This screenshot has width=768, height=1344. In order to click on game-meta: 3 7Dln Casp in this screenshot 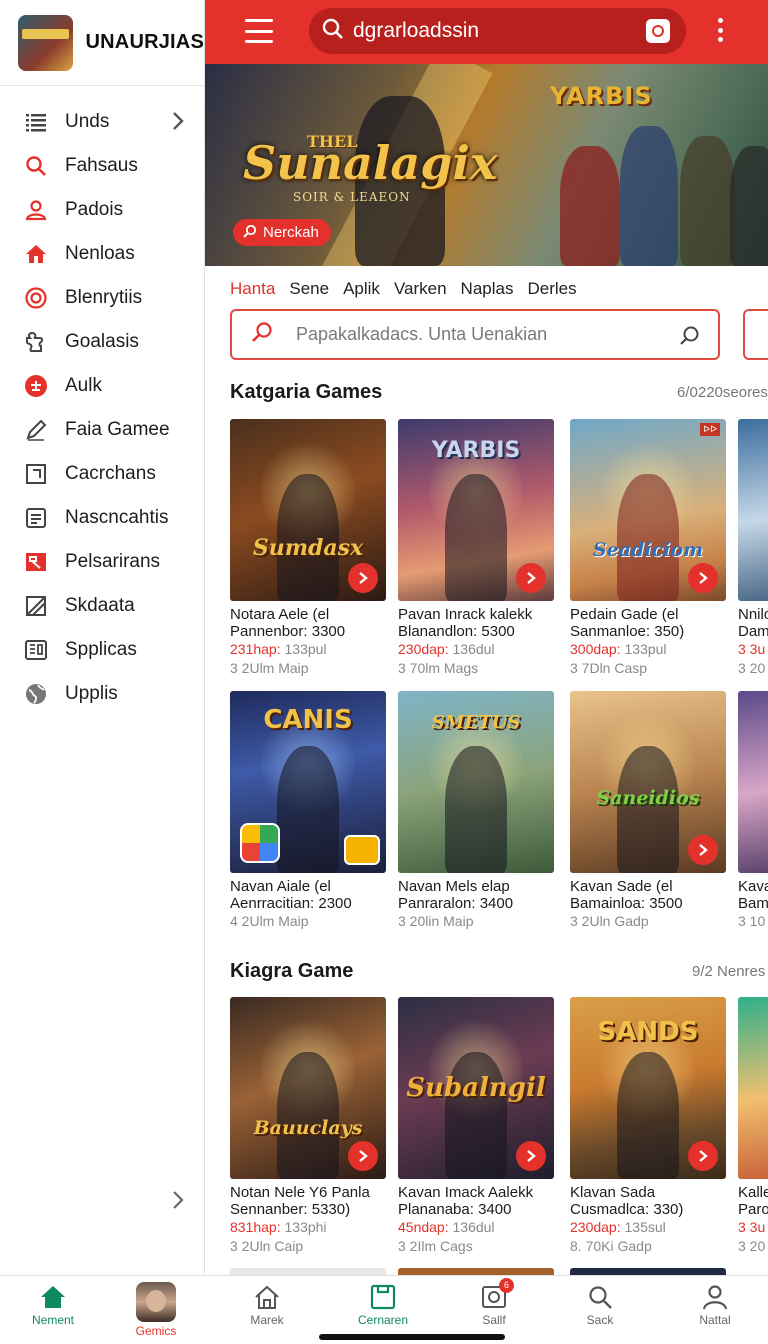, I will do `click(609, 668)`.